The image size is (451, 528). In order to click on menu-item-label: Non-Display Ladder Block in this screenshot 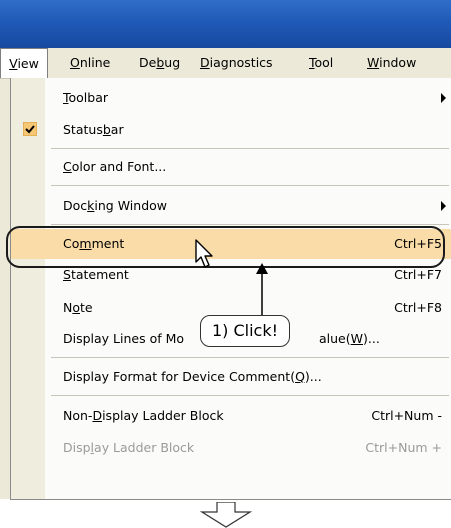, I will do `click(143, 415)`.